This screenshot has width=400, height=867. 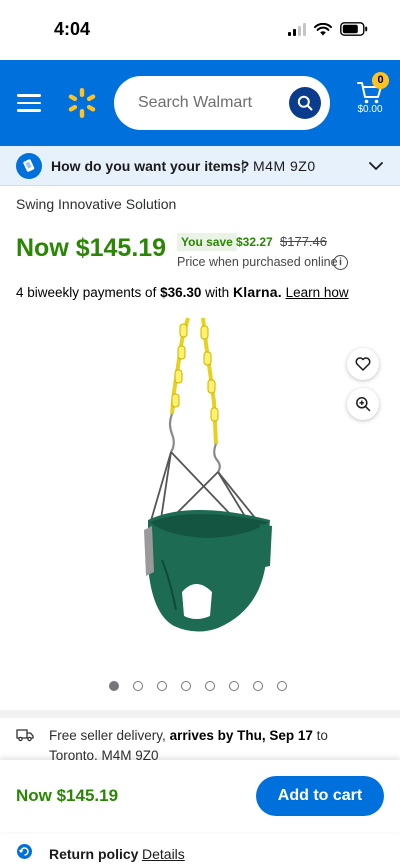 What do you see at coordinates (284, 166) in the screenshot?
I see `delivery-postal-code: M4M 9Z0` at bounding box center [284, 166].